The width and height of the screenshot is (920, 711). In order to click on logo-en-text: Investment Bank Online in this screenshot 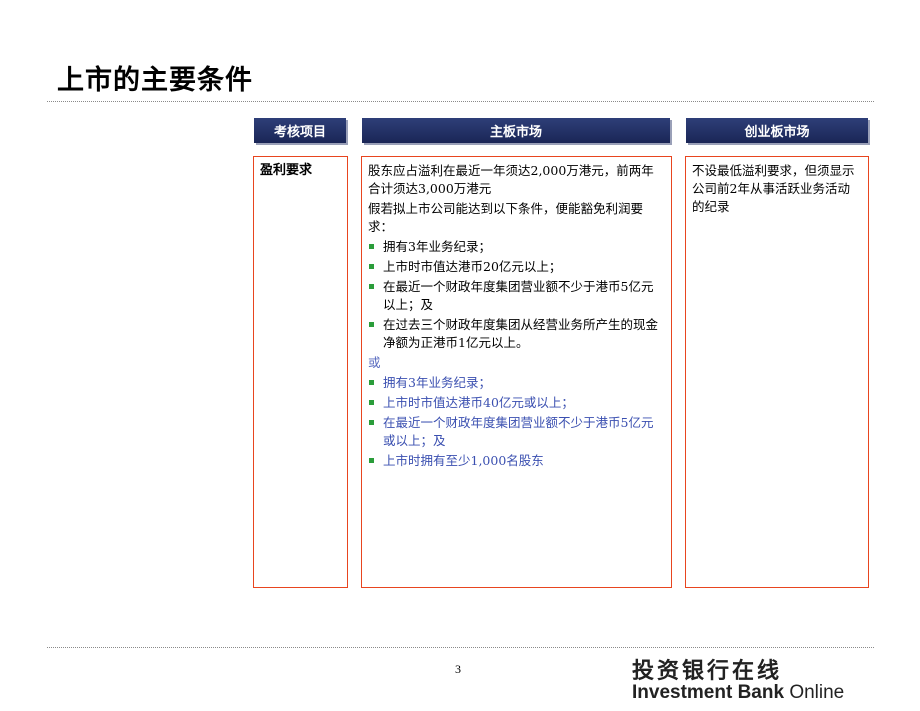, I will do `click(738, 693)`.